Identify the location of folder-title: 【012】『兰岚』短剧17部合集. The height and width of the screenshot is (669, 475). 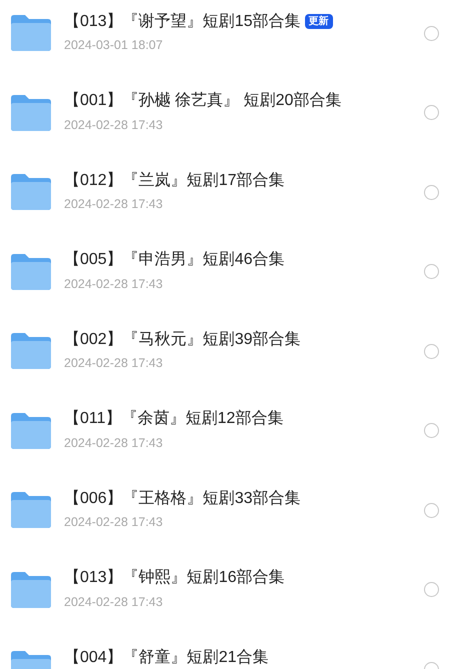
(174, 180).